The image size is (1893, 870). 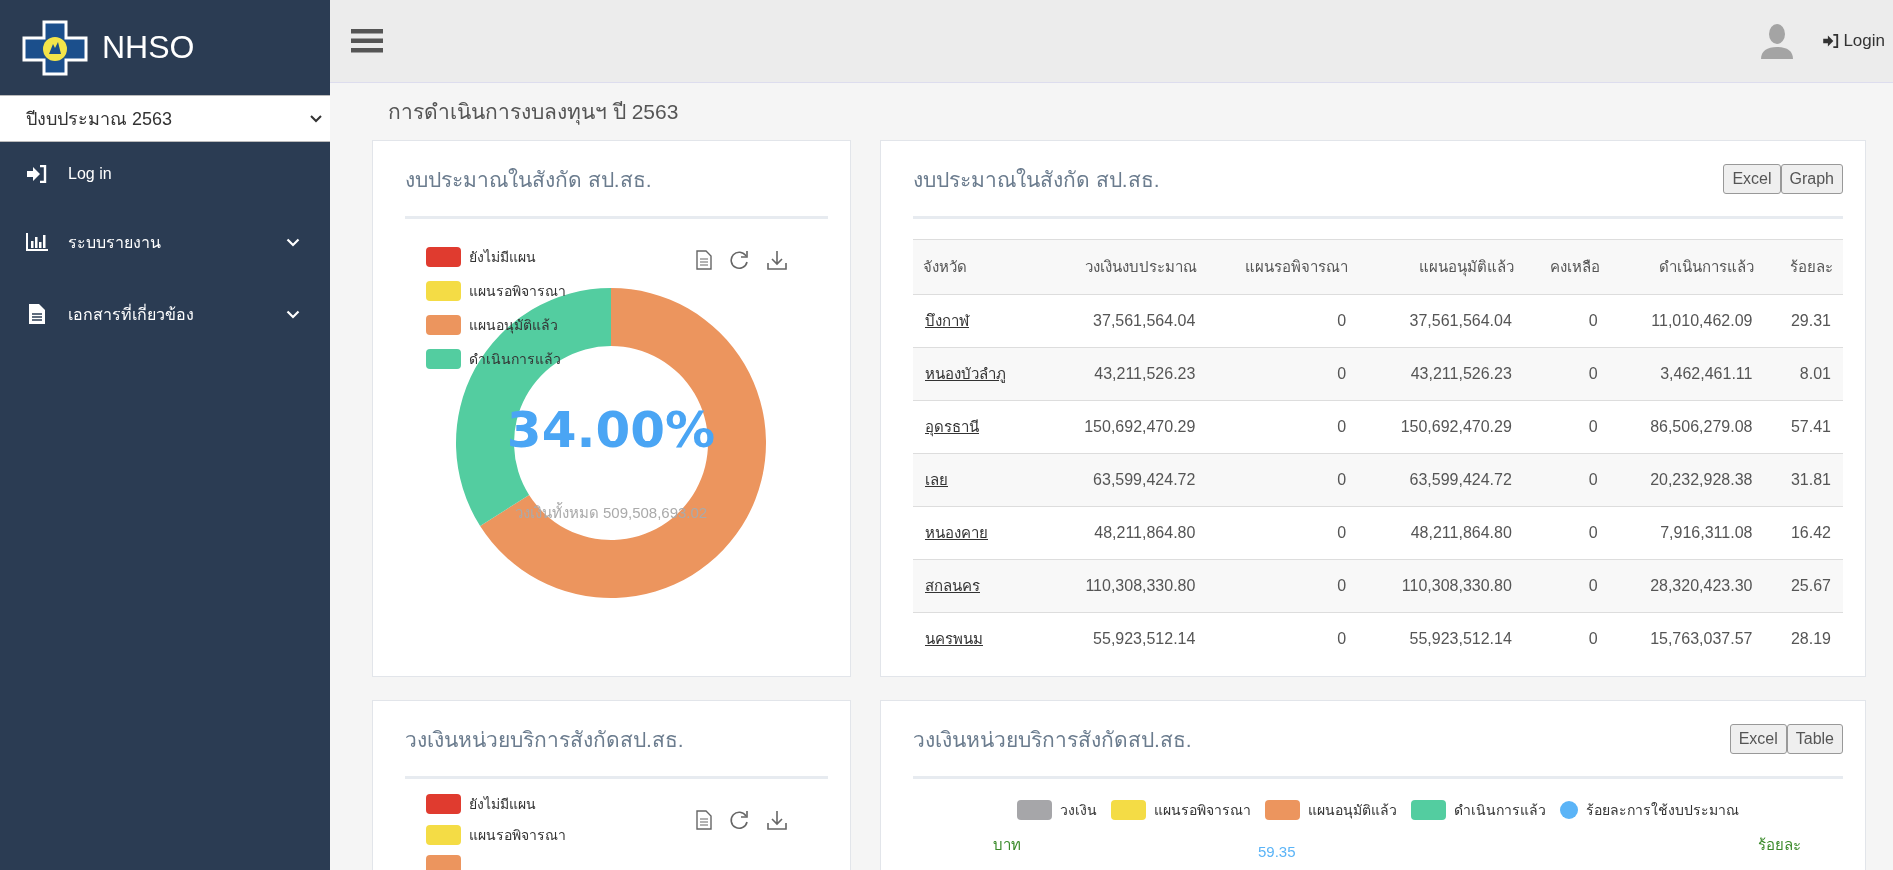 I want to click on column-header: ดำเนินการแล้ว, so click(x=1687, y=267).